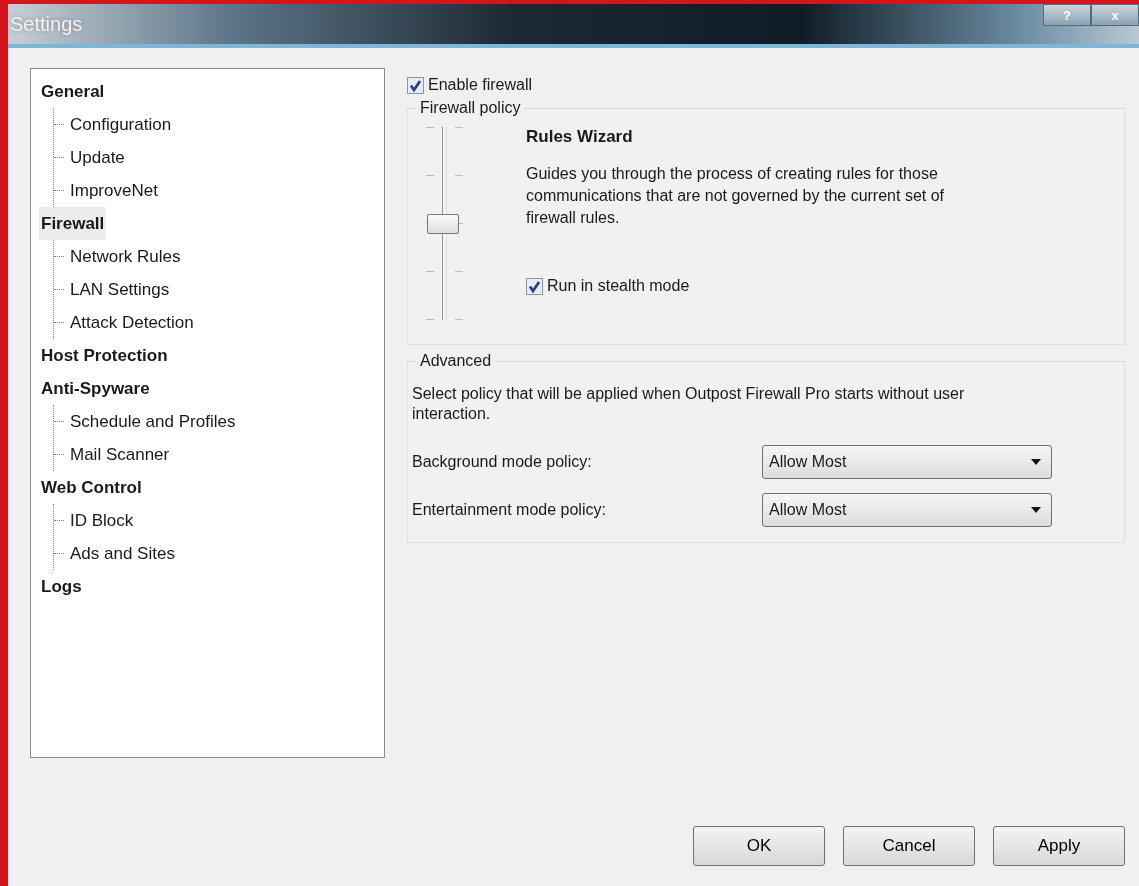 The image size is (1139, 886). I want to click on policy-name: Rules Wizard, so click(580, 137).